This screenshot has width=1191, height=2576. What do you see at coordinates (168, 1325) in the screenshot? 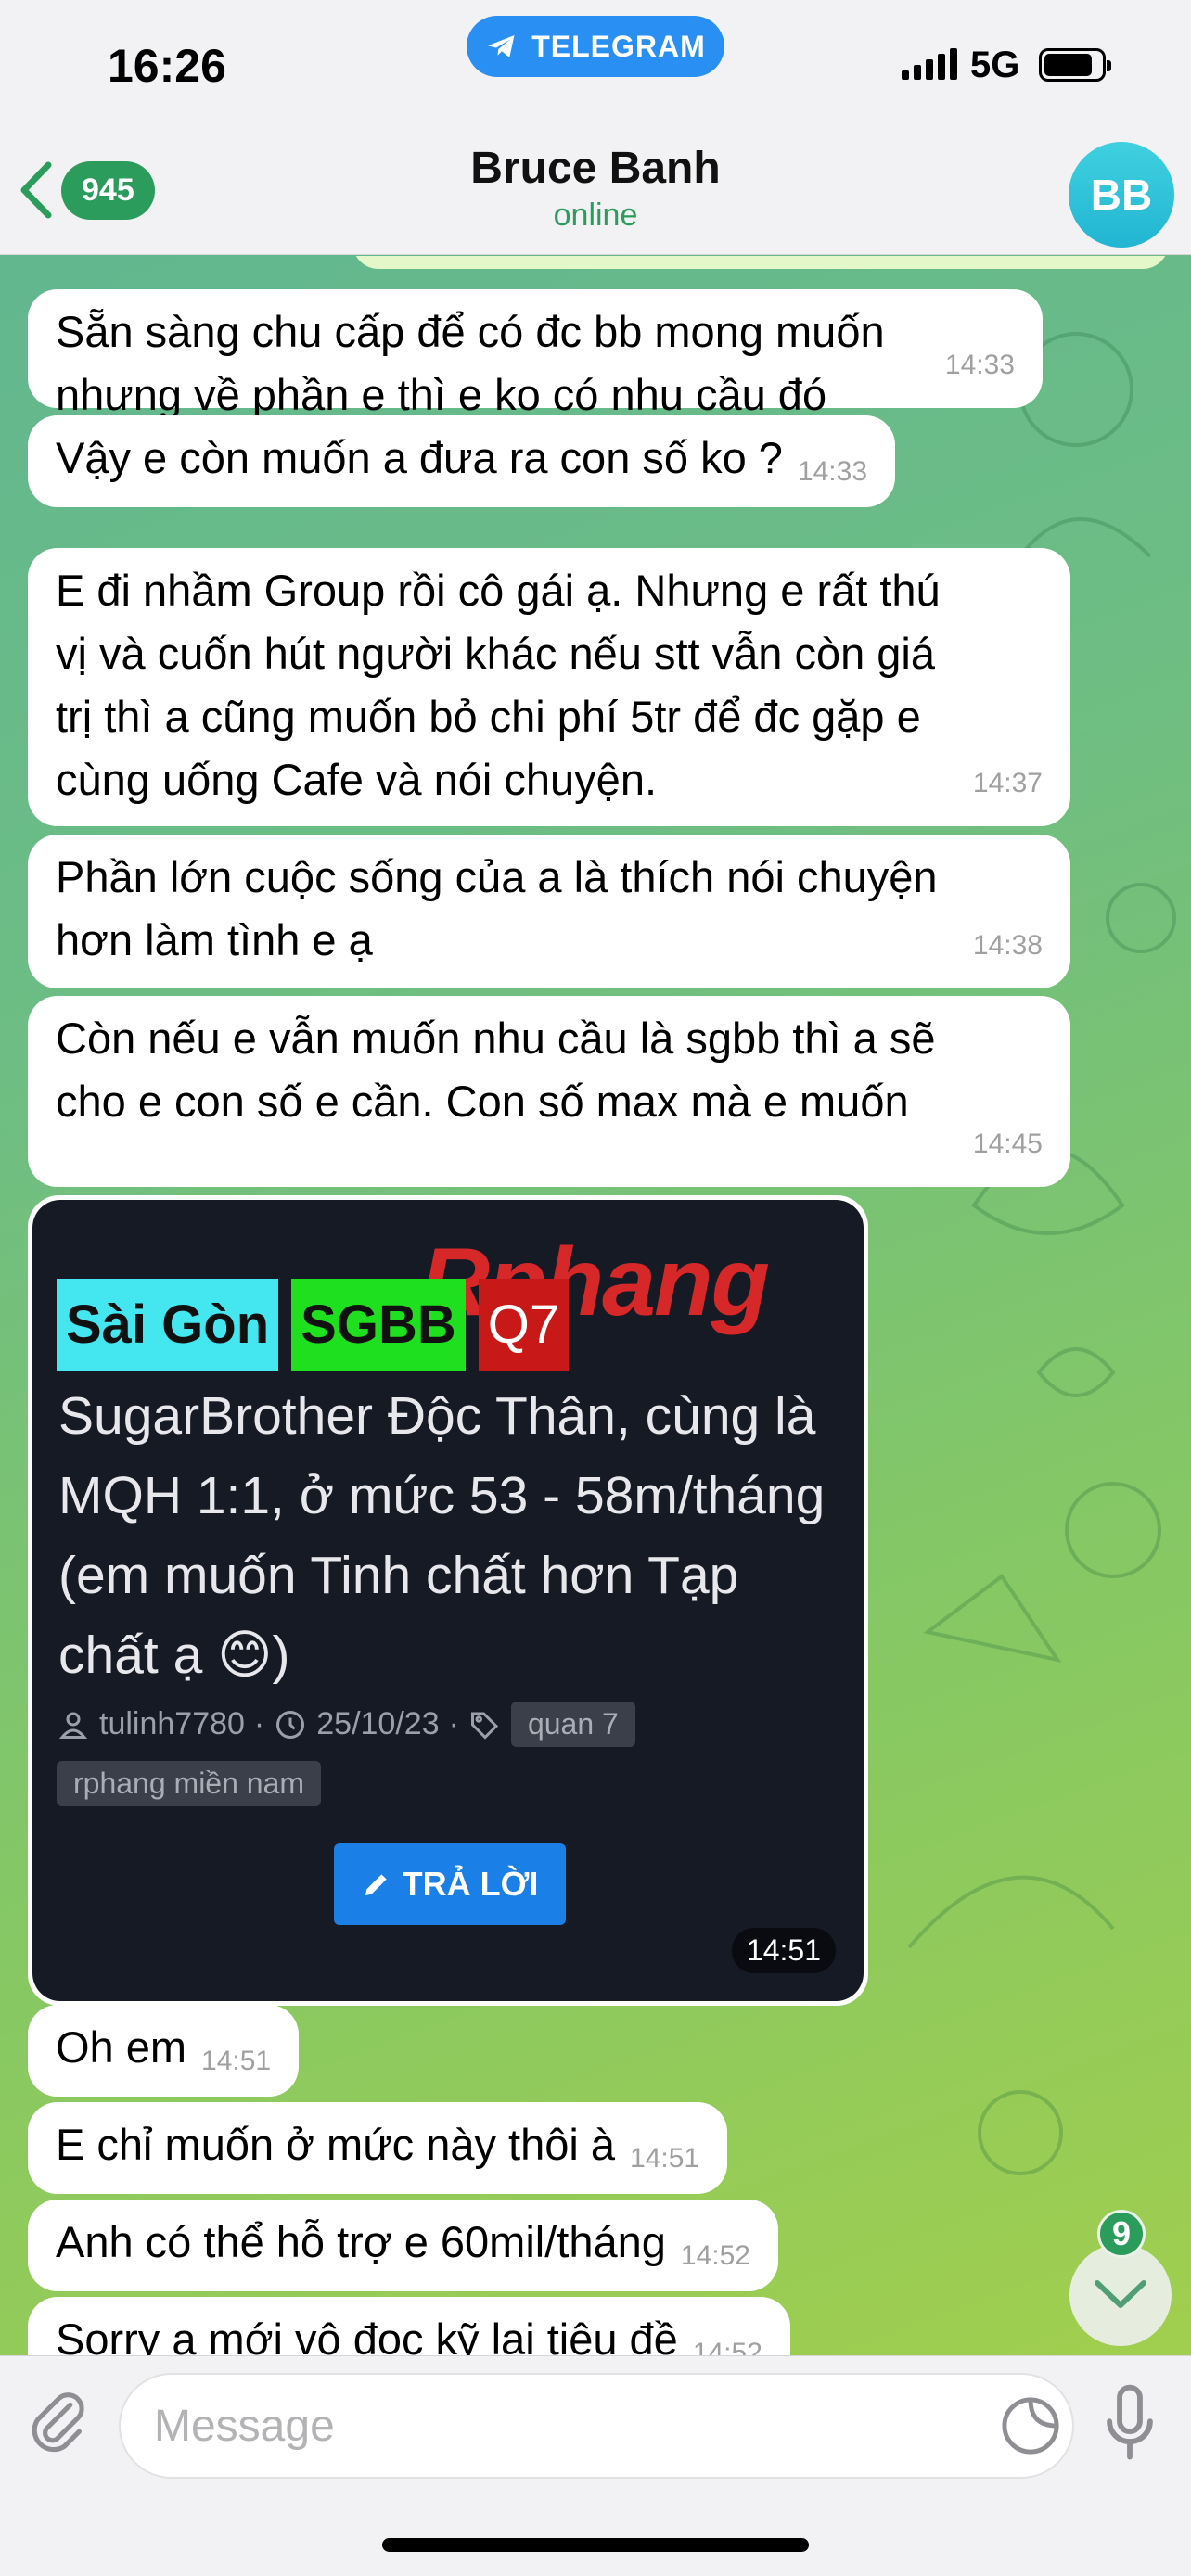
I see `tag-label: Sài Gòn` at bounding box center [168, 1325].